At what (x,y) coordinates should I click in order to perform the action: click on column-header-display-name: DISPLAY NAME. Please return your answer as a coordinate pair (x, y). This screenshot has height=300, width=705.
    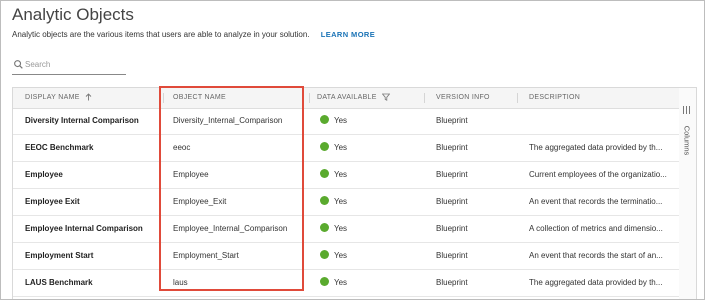
    Looking at the image, I should click on (58, 98).